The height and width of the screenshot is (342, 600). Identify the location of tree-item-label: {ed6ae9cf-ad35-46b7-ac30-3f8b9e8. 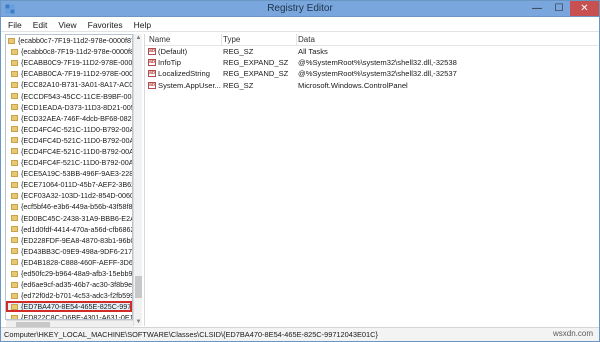
(76, 285).